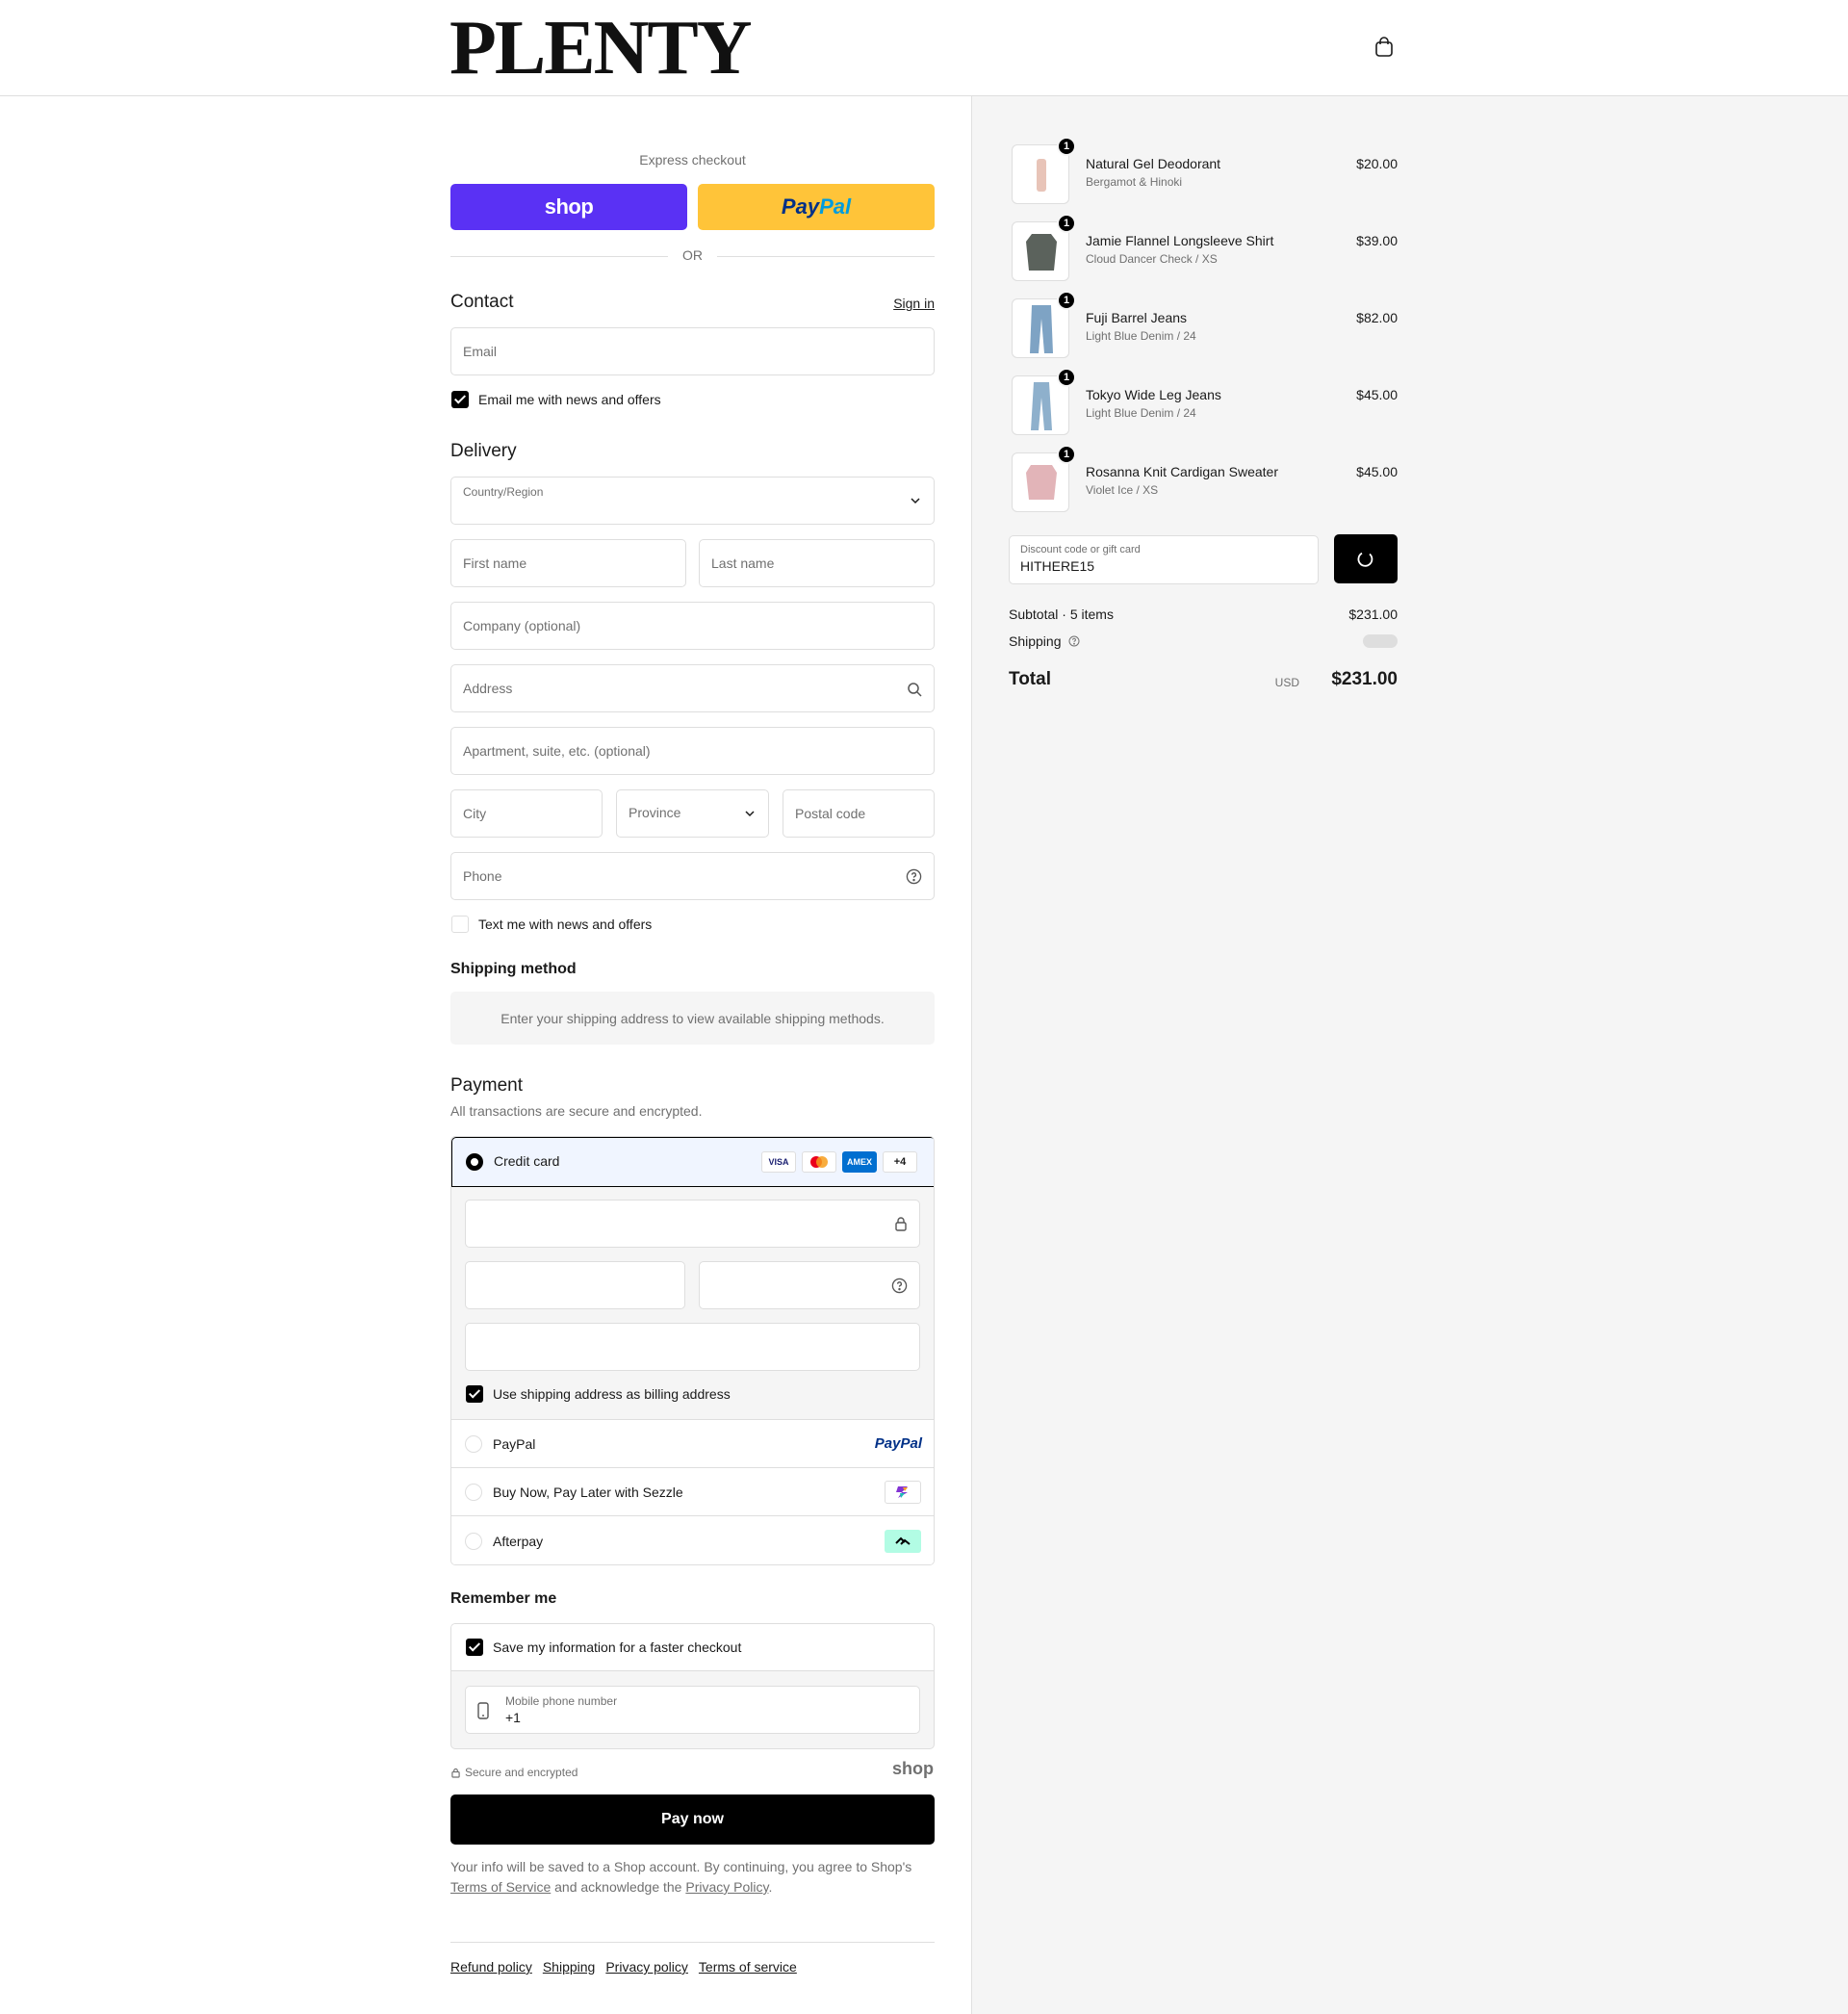 The height and width of the screenshot is (2014, 1848). I want to click on postal-code-field: Postal code, so click(859, 813).